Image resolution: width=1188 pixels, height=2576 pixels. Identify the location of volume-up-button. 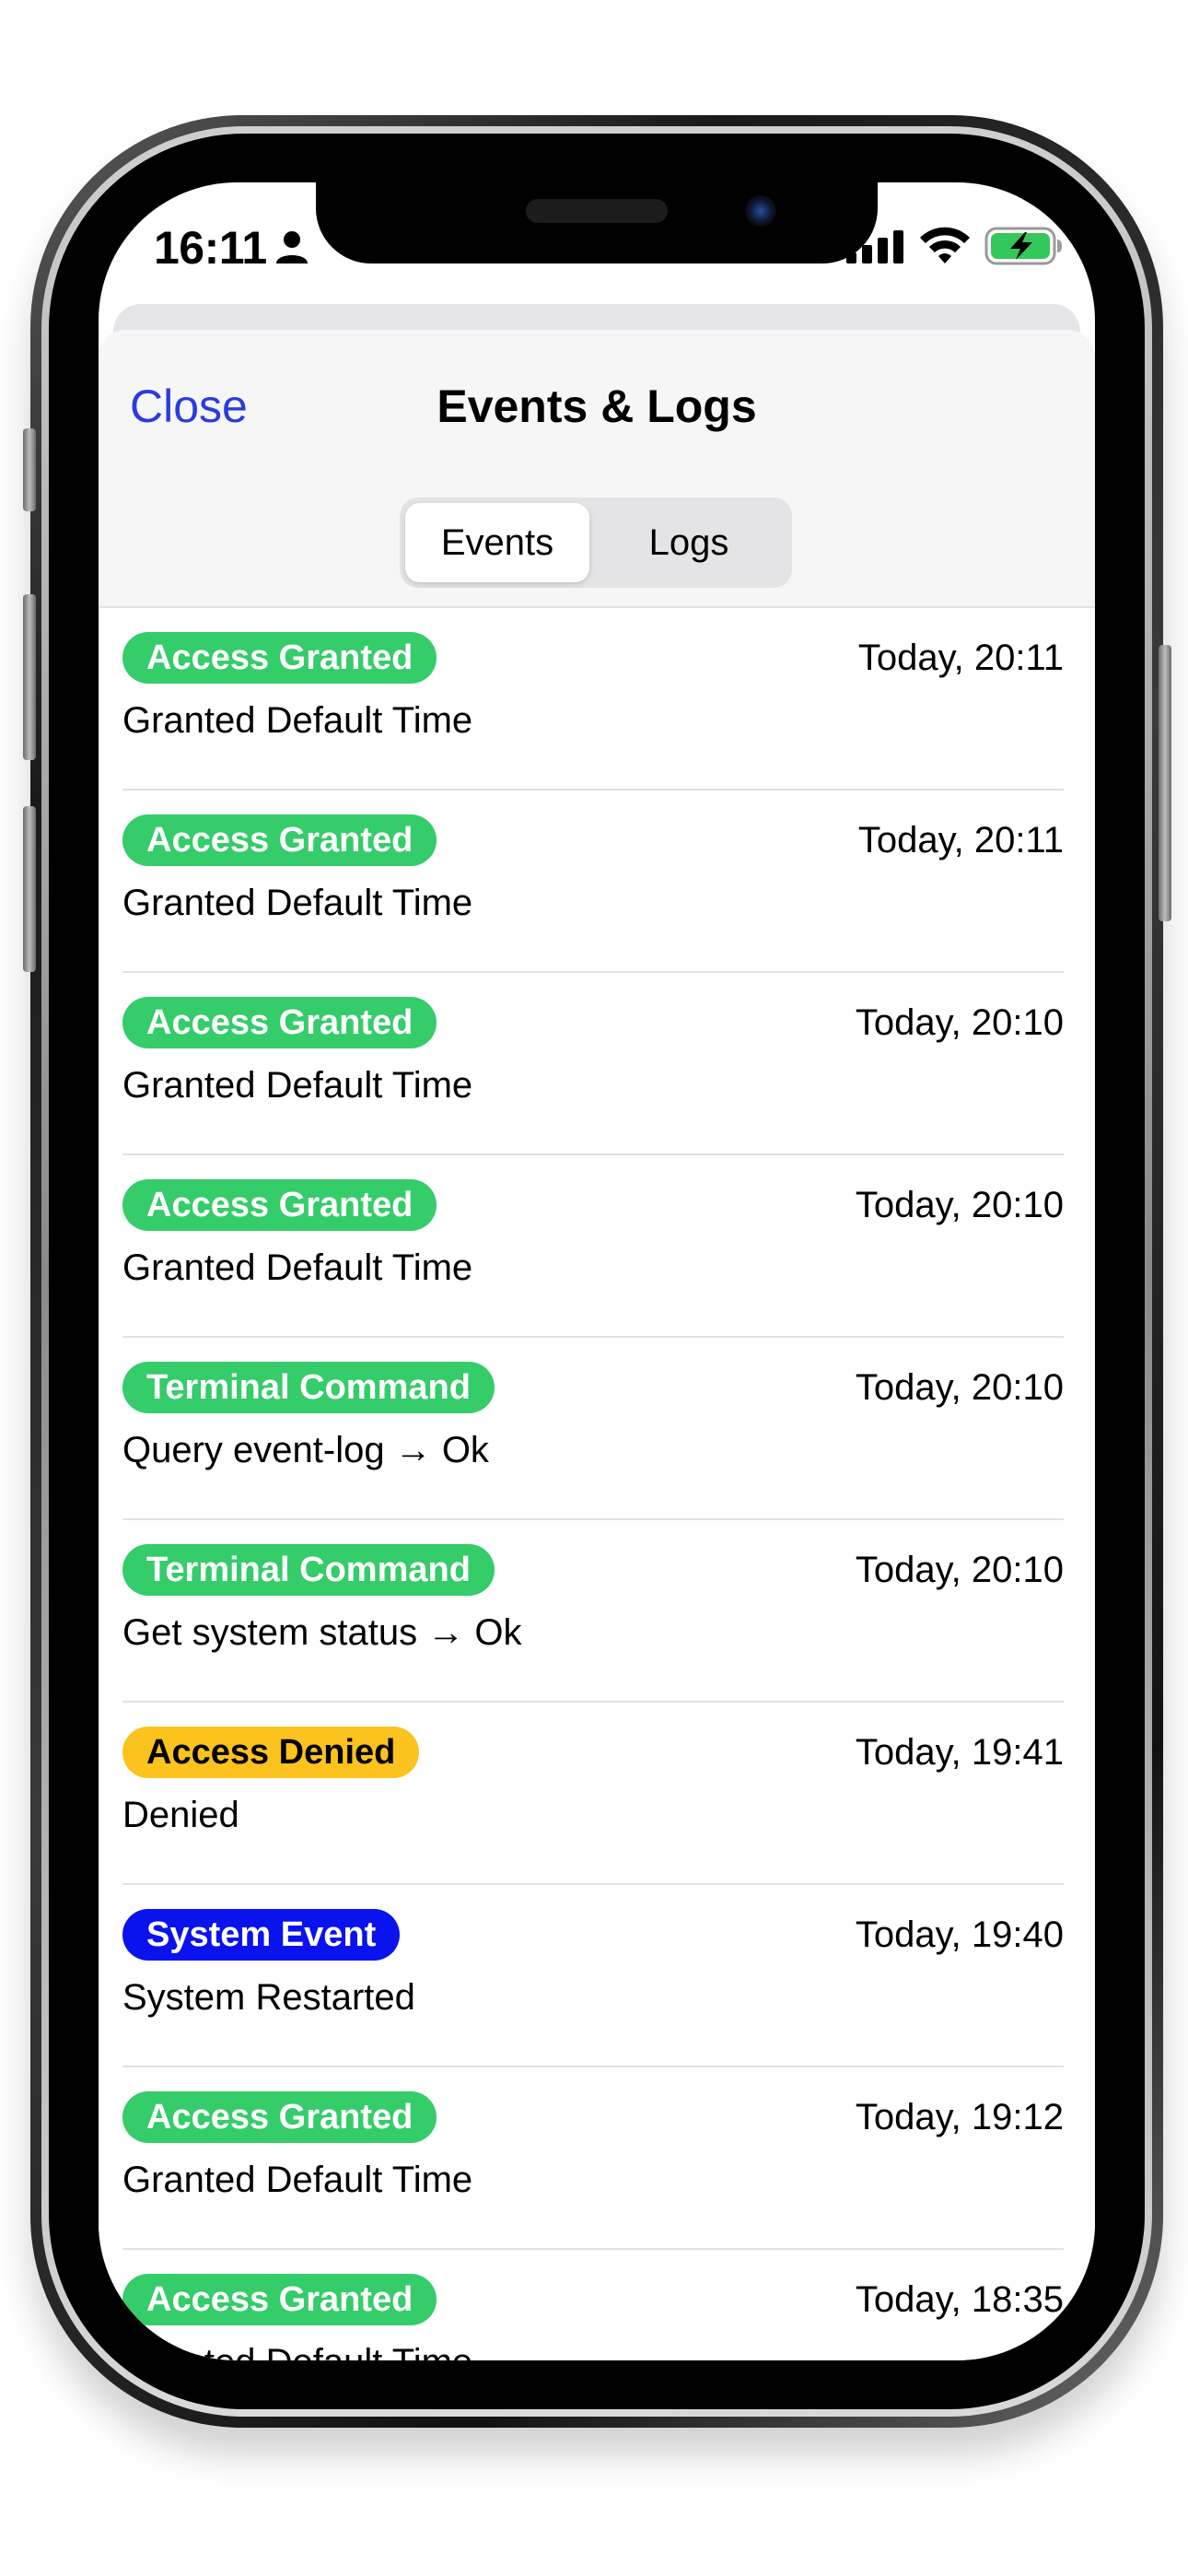
(29, 677).